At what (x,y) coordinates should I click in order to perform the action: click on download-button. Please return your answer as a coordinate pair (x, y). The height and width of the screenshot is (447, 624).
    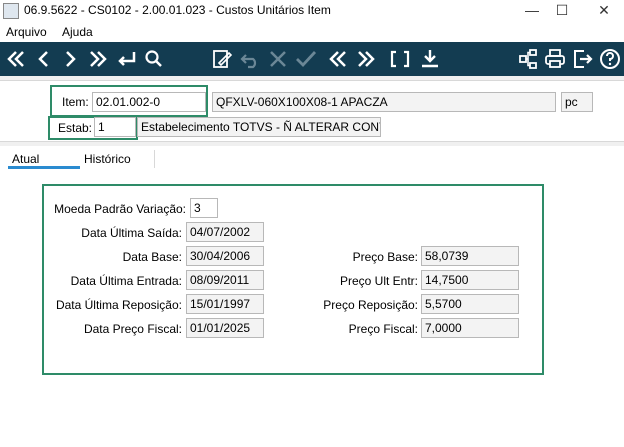
    Looking at the image, I should click on (430, 59).